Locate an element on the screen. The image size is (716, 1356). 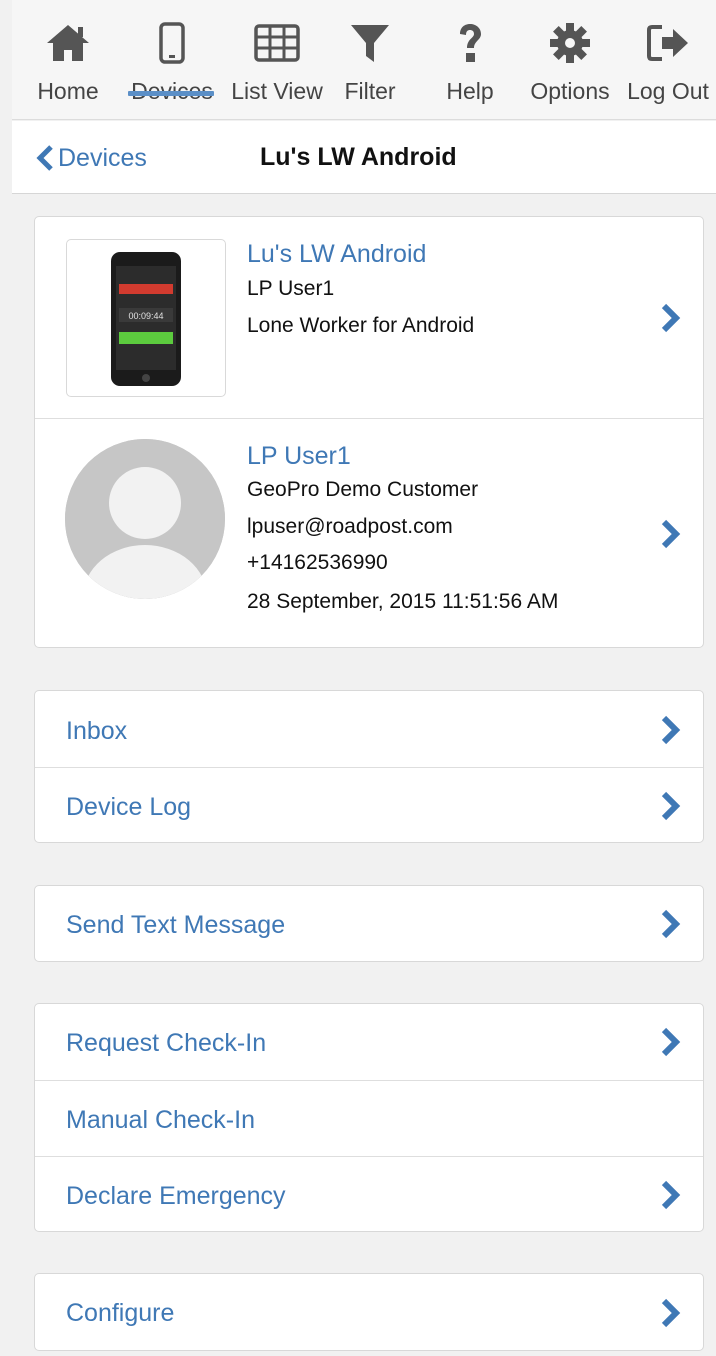
nav-home-label: Home is located at coordinates (68, 91).